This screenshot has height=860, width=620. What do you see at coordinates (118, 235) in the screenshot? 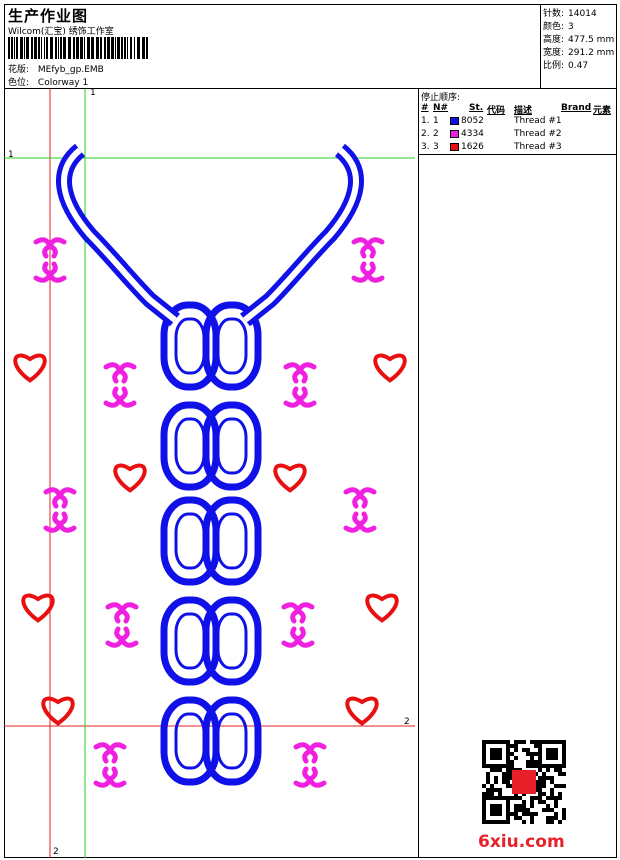
I see `chain-strap-left` at bounding box center [118, 235].